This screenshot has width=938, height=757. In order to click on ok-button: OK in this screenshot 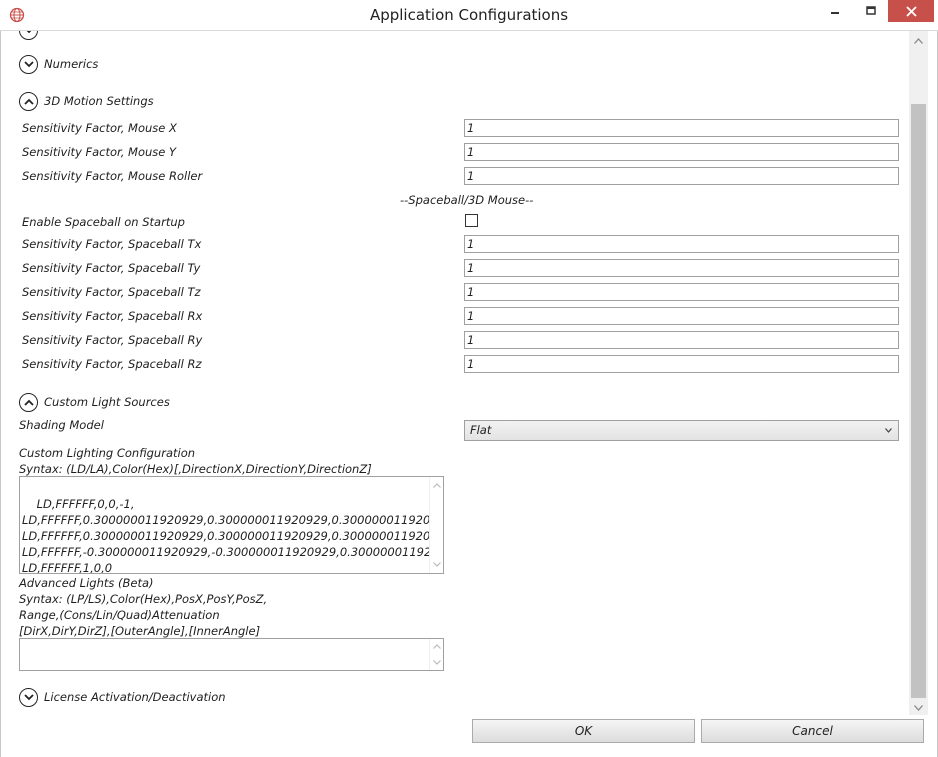, I will do `click(583, 731)`.